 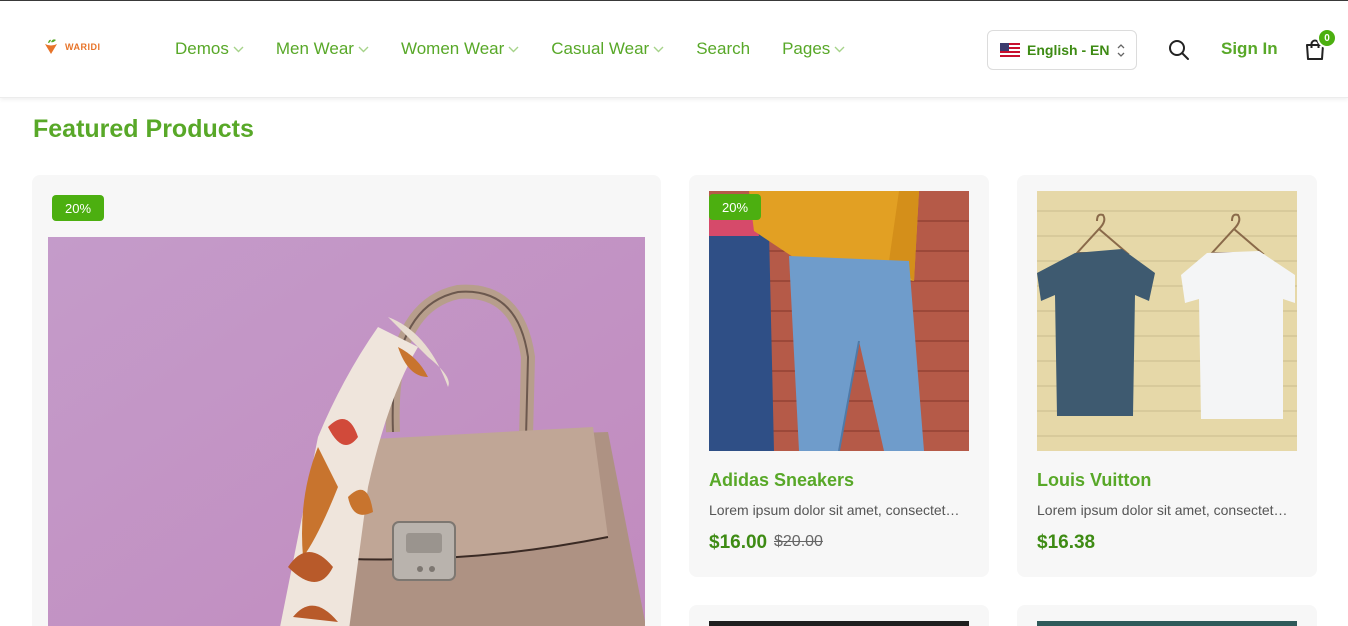 I want to click on nav-men-wear: Men Wear, so click(x=322, y=49).